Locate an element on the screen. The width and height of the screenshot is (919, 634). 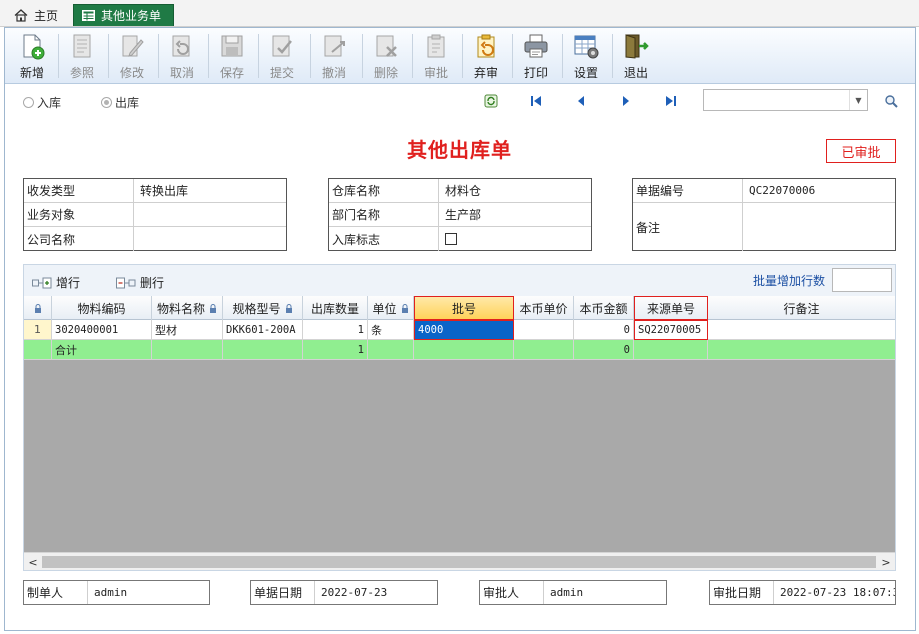
print-button: 打印 is located at coordinates (536, 56).